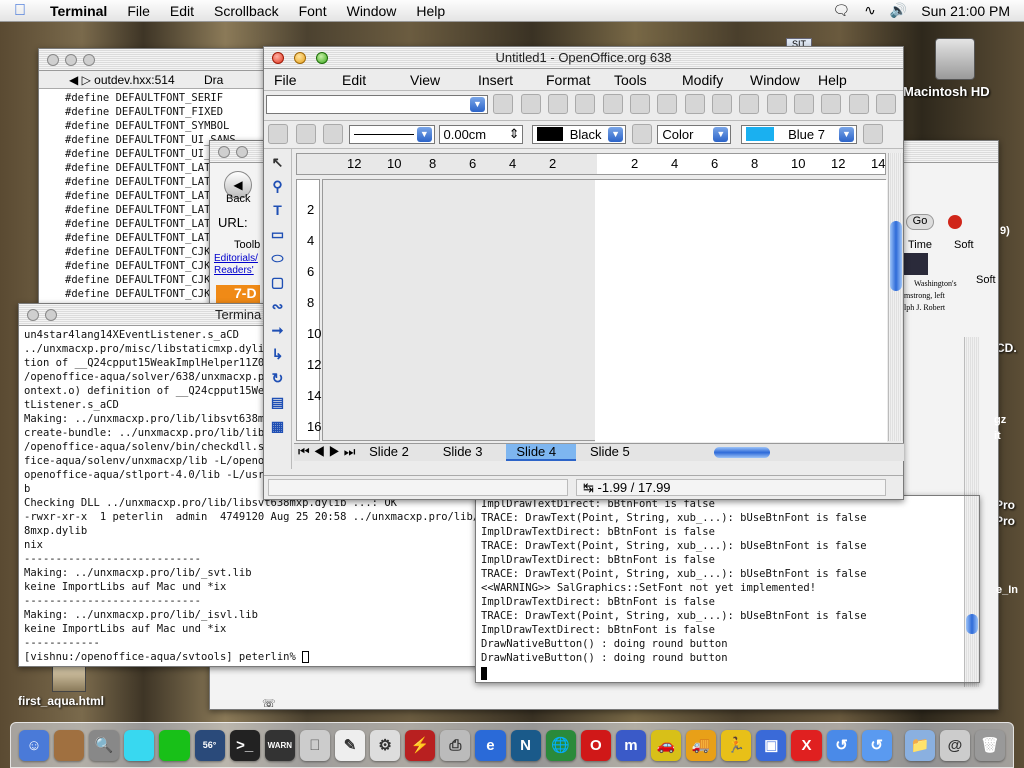  Describe the element at coordinates (455, 745) in the screenshot. I see `printer-icon: ⎙` at that location.